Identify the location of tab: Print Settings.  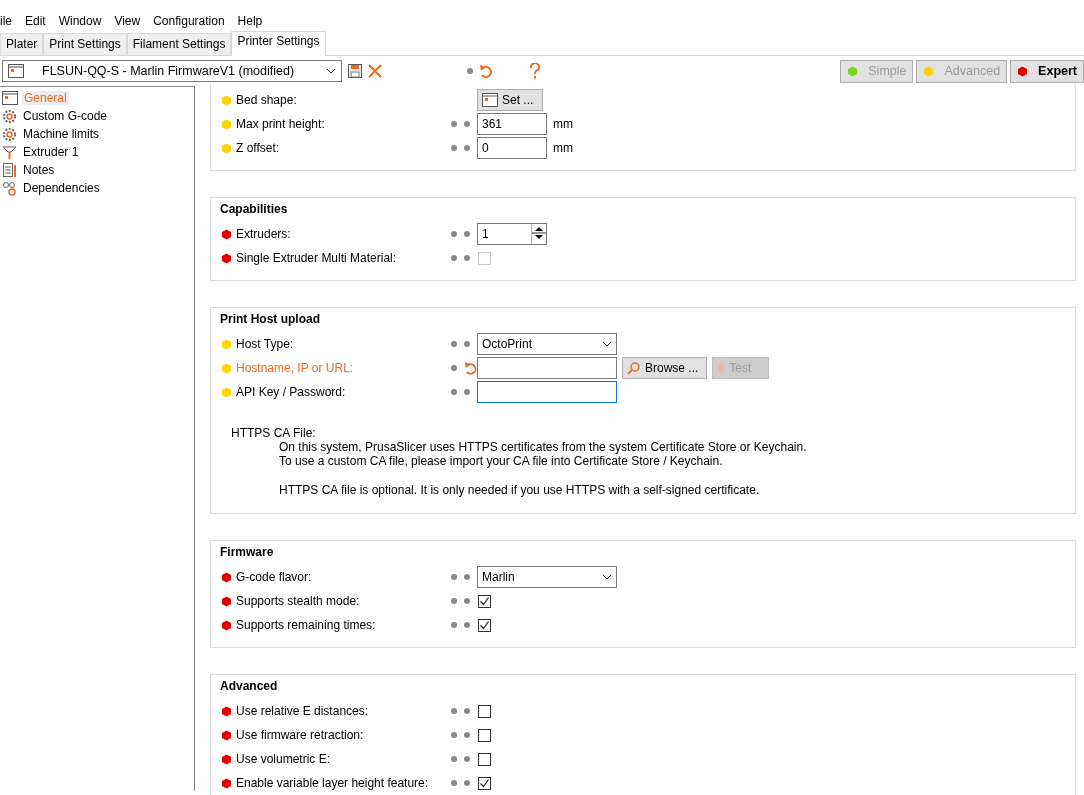
(85, 44).